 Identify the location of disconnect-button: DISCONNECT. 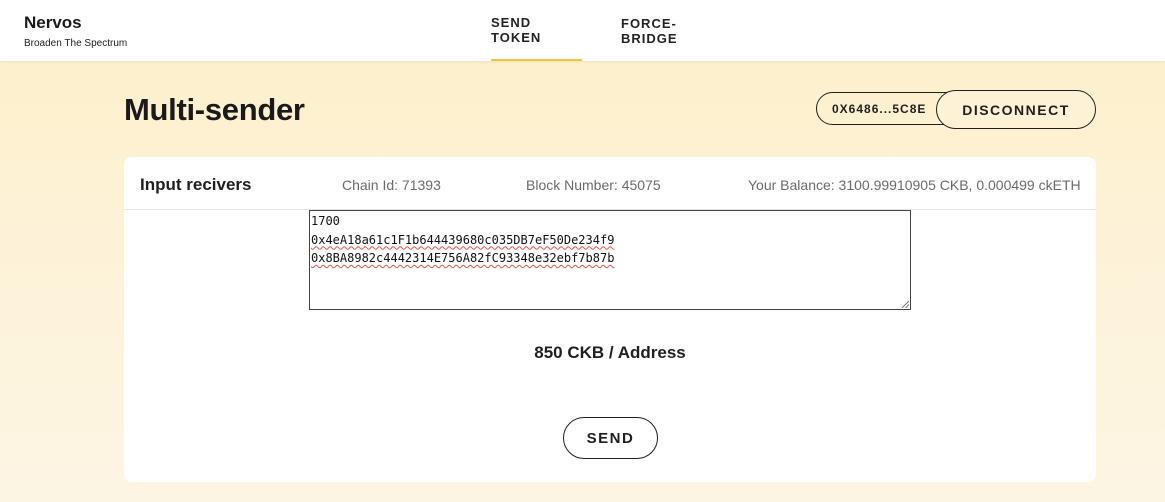
(1016, 109).